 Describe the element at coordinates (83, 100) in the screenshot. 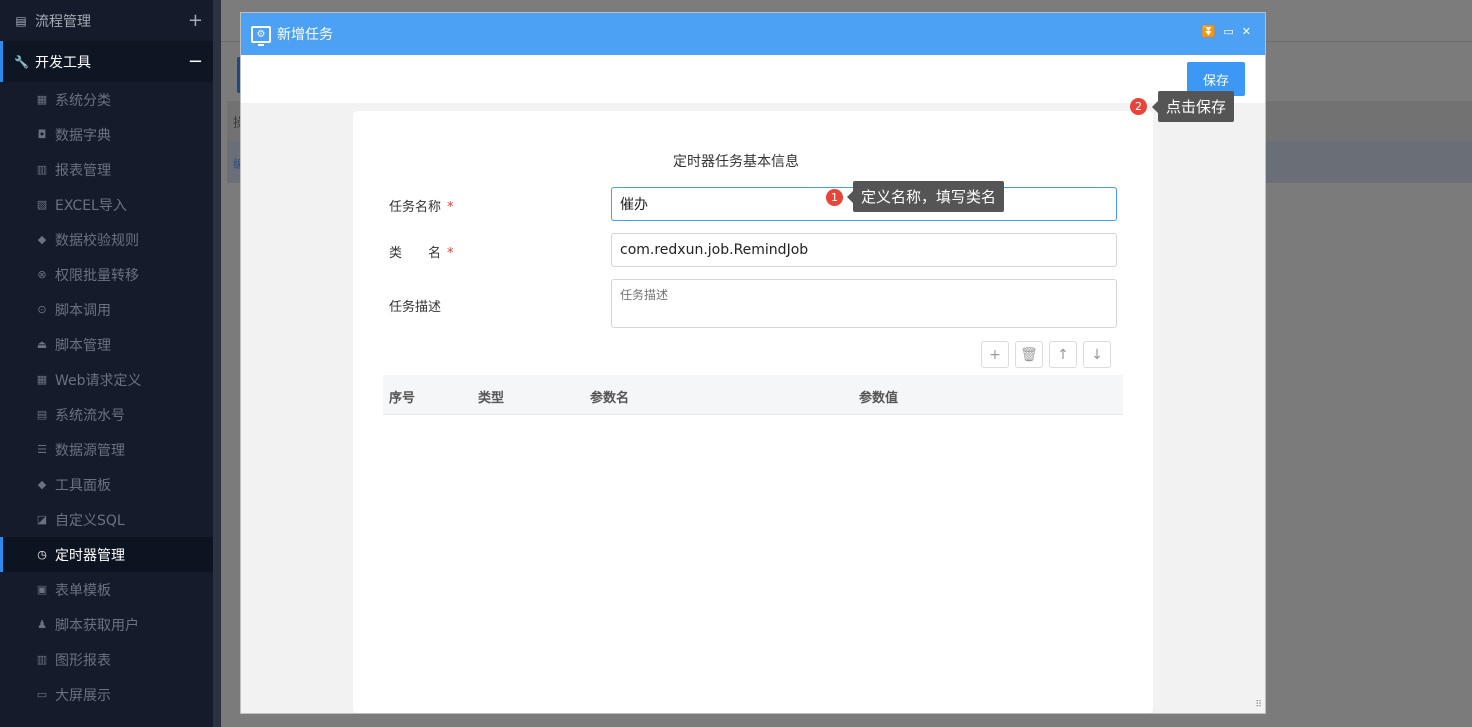

I see `sidebar-item-label: 系统分类` at that location.